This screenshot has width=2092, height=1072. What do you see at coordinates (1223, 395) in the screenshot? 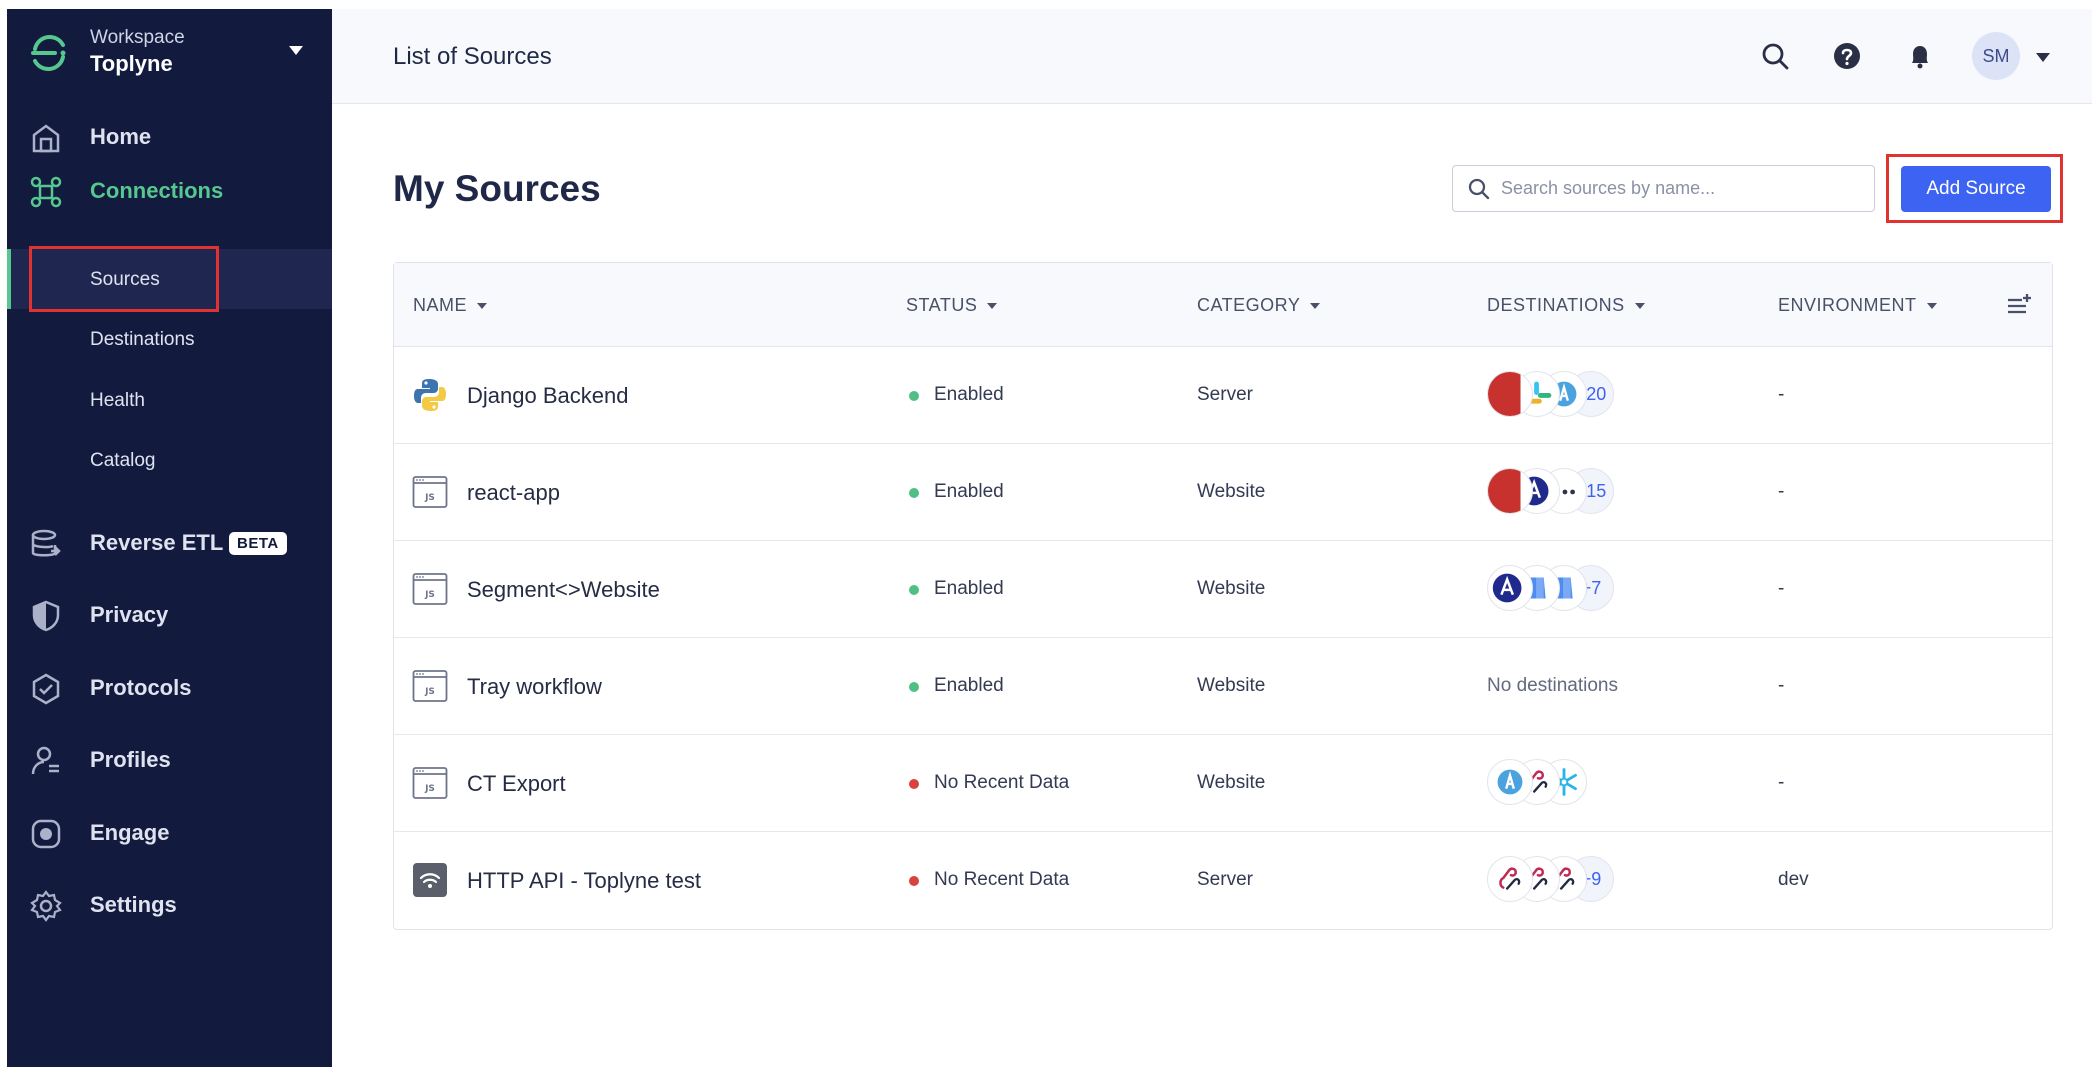
I see `table-row: Django Backend Enabled Server +20-` at bounding box center [1223, 395].